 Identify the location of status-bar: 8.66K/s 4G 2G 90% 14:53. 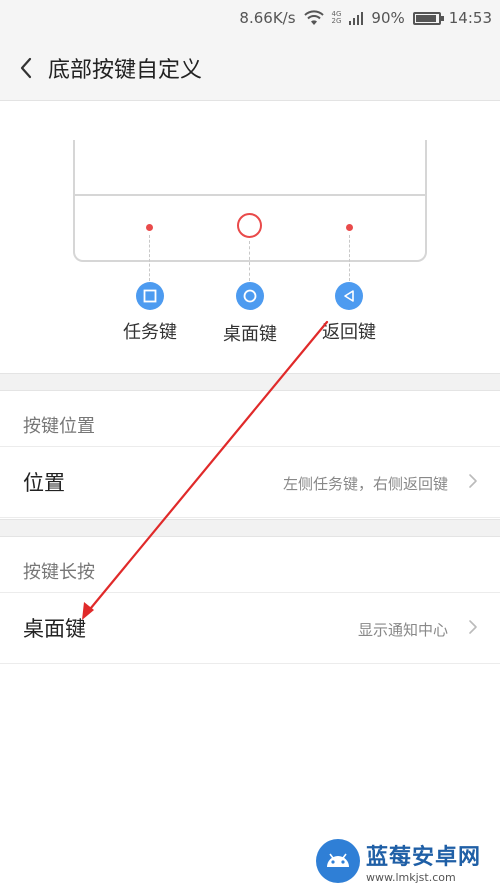
(250, 18).